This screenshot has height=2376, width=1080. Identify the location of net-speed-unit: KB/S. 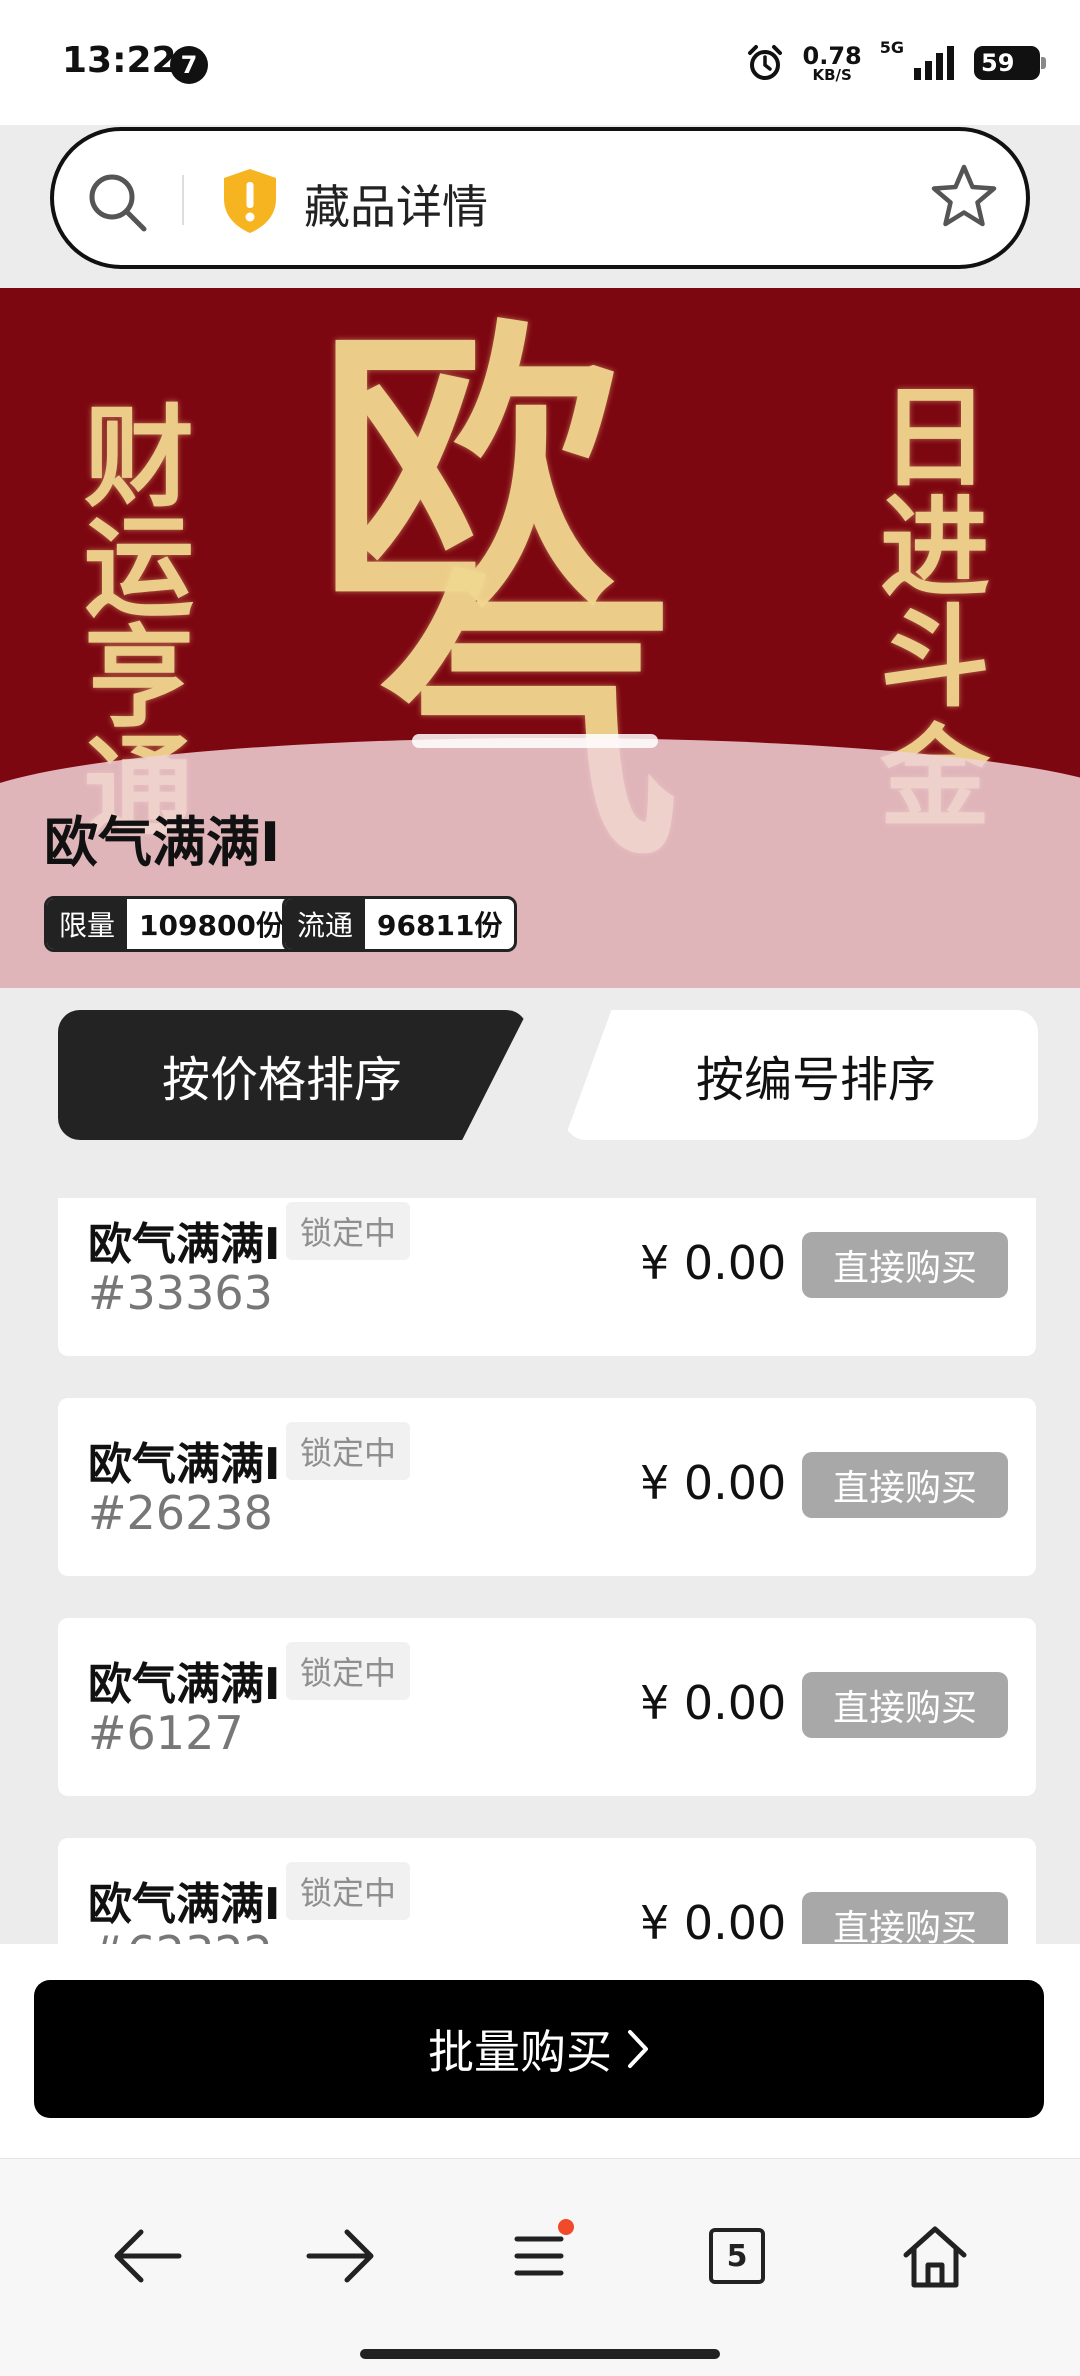
(832, 74).